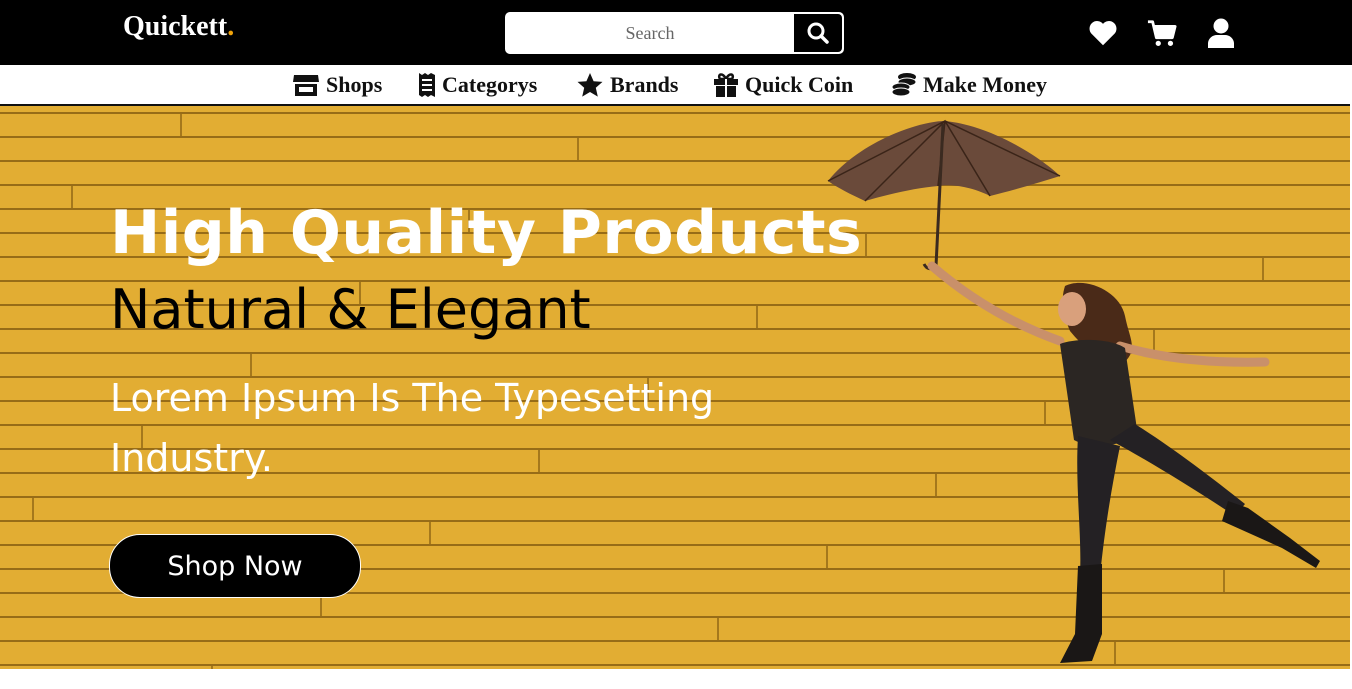 This screenshot has height=689, width=1352. I want to click on user-icon, so click(1221, 33).